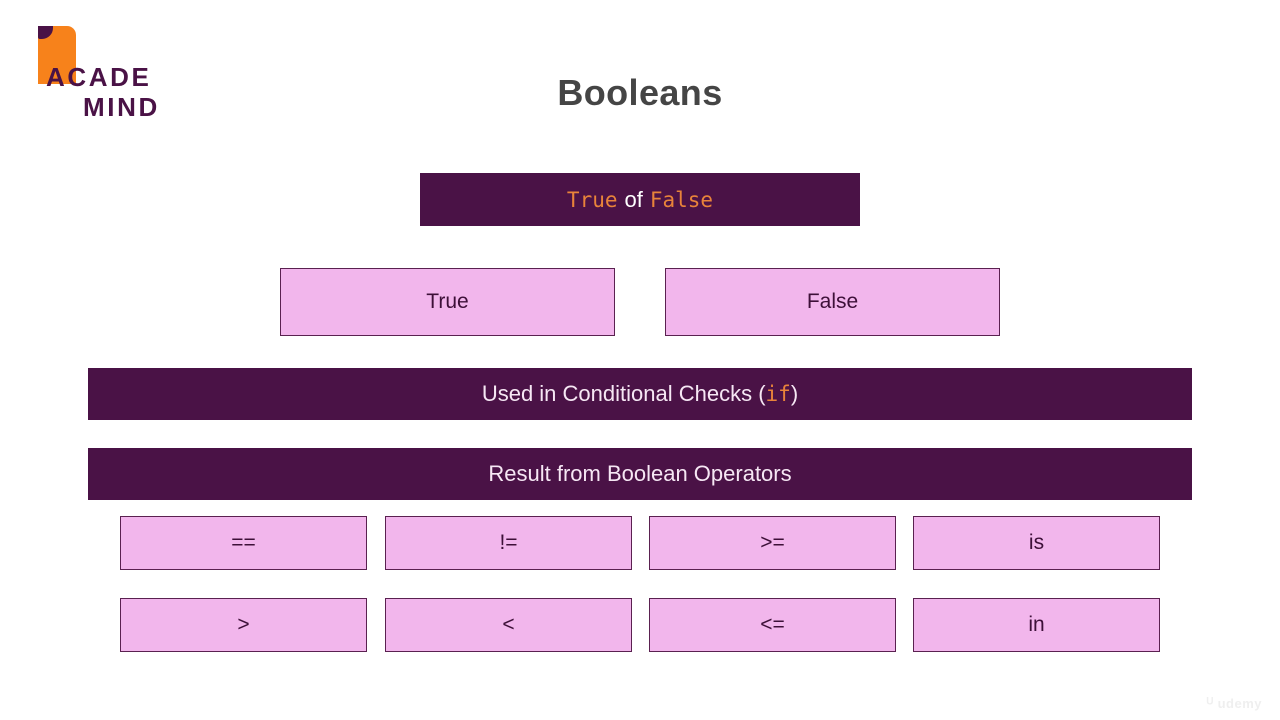  I want to click on code-false: False, so click(681, 199).